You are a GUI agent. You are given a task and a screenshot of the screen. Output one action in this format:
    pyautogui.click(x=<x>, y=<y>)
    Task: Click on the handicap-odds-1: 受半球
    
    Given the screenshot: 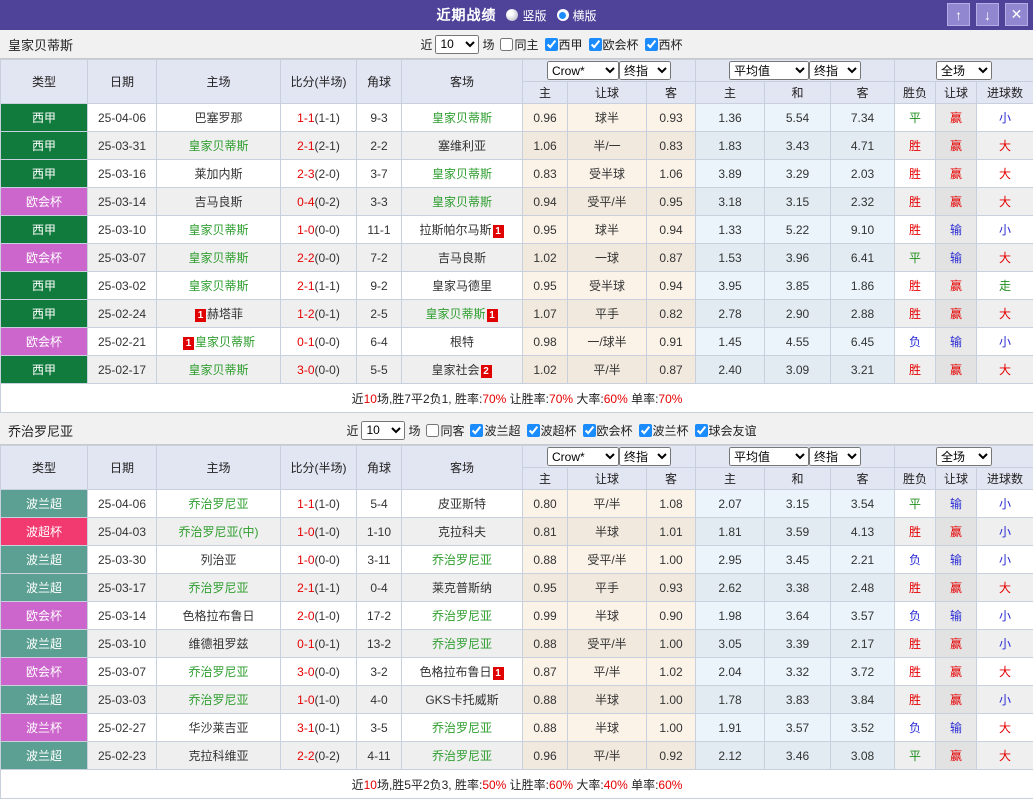 What is the action you would take?
    pyautogui.click(x=607, y=286)
    